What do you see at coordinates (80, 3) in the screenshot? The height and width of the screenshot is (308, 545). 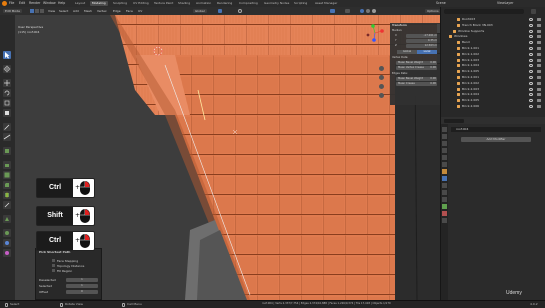 I see `tab-layout: Layout` at bounding box center [80, 3].